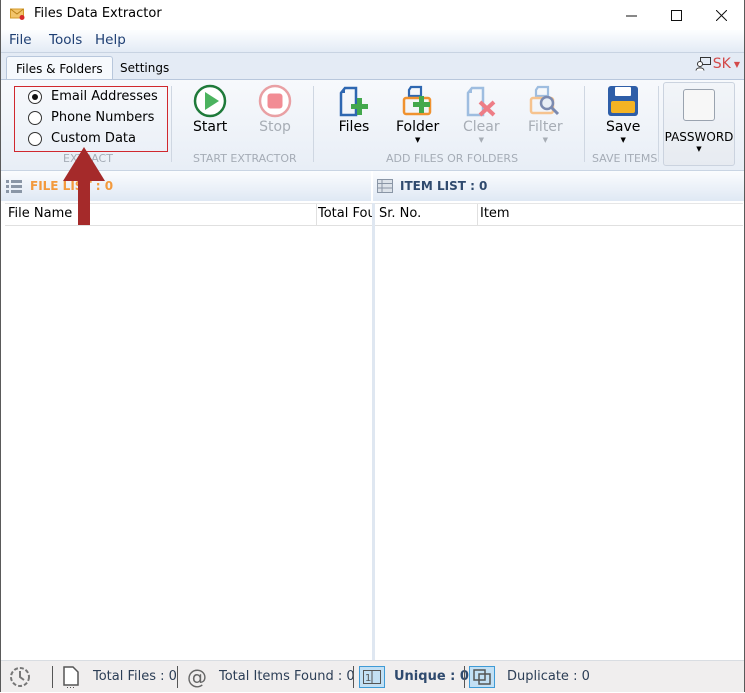  Describe the element at coordinates (482, 676) in the screenshot. I see `duplicate-icon` at that location.